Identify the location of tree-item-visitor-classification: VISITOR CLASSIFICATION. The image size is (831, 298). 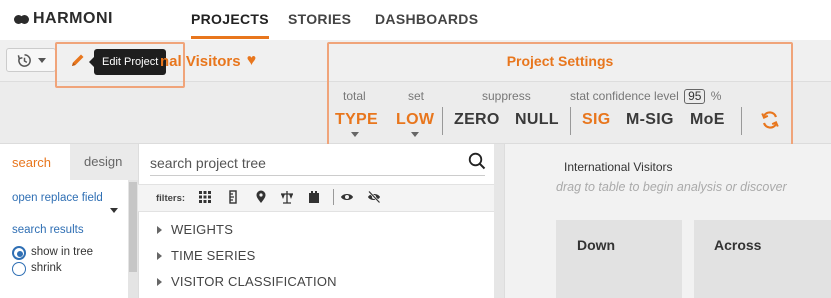
(247, 281).